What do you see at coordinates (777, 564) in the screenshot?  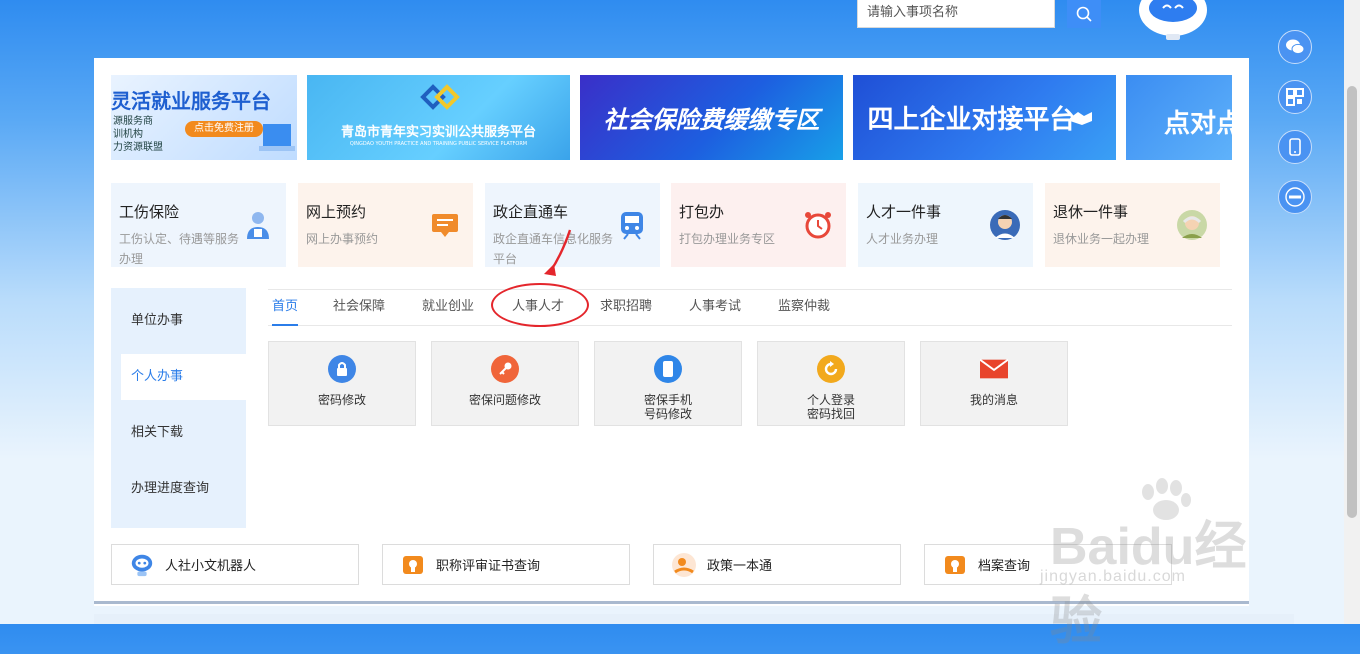 I see `quicklink-policy-book: 政策一本通` at bounding box center [777, 564].